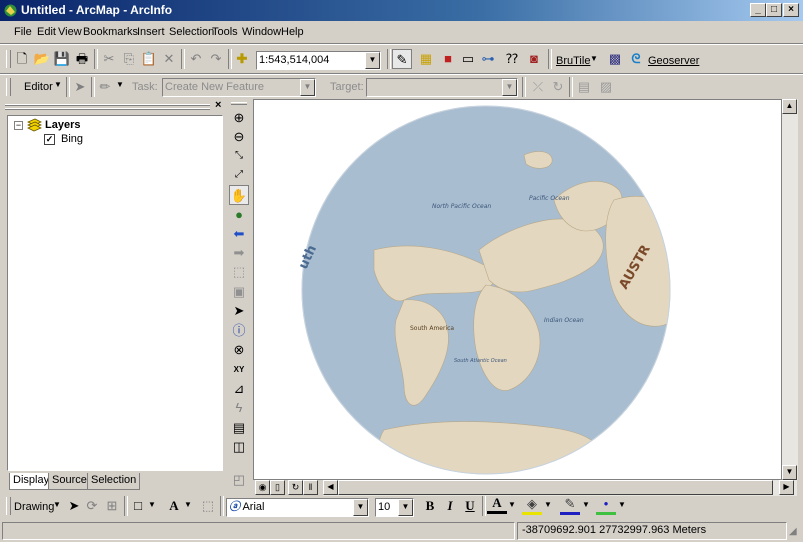 This screenshot has height=542, width=803. I want to click on tab-source: Source, so click(69, 481).